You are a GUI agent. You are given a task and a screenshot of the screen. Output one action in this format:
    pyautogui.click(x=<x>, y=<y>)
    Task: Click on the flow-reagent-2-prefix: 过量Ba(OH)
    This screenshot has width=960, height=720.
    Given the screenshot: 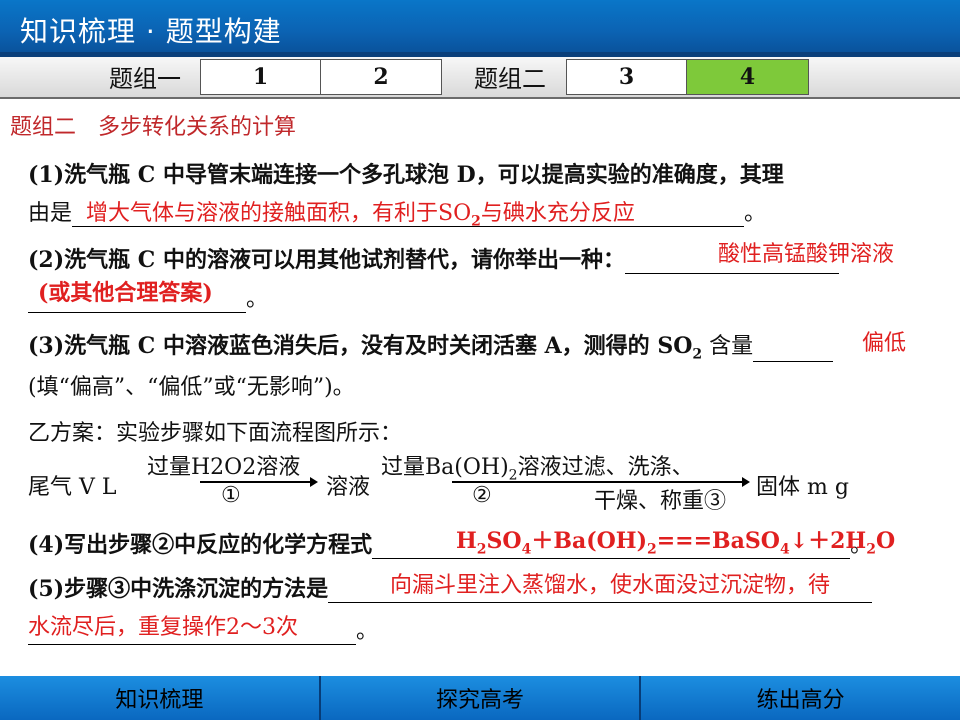 What is the action you would take?
    pyautogui.click(x=445, y=467)
    